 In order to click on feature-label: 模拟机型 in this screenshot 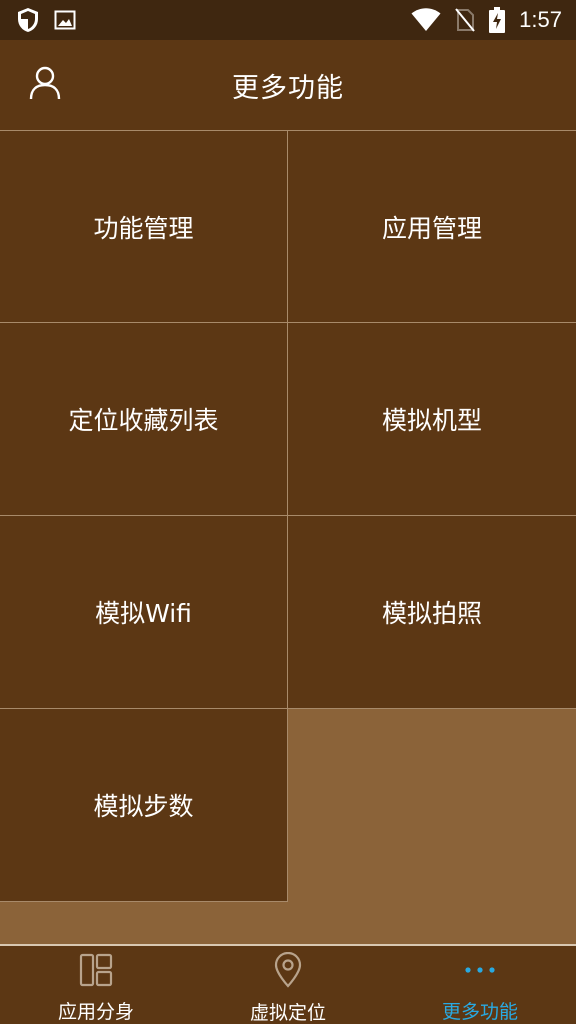, I will do `click(431, 420)`.